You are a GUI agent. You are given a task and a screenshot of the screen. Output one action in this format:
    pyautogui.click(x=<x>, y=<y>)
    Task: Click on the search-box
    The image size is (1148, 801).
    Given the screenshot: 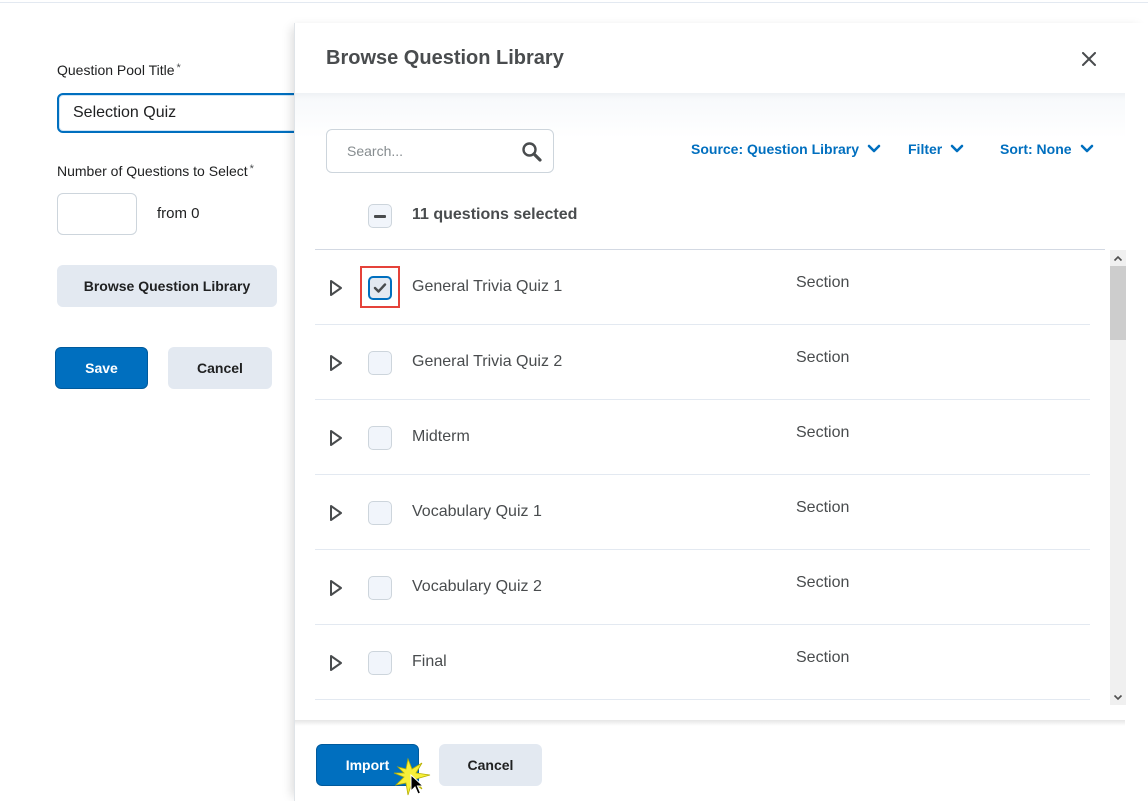 What is the action you would take?
    pyautogui.click(x=440, y=151)
    